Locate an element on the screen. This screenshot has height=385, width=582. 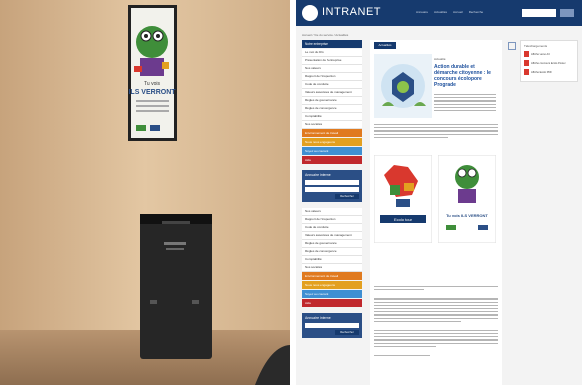
top-menu-item: Accueil is located at coordinates (458, 12).